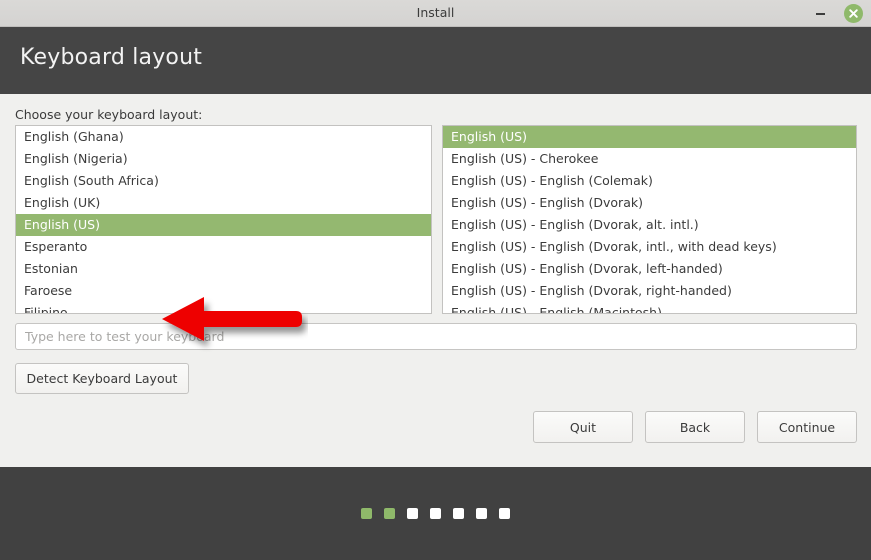  Describe the element at coordinates (649, 181) in the screenshot. I see `variant-list-item: English (US) - English (Colemak)` at that location.